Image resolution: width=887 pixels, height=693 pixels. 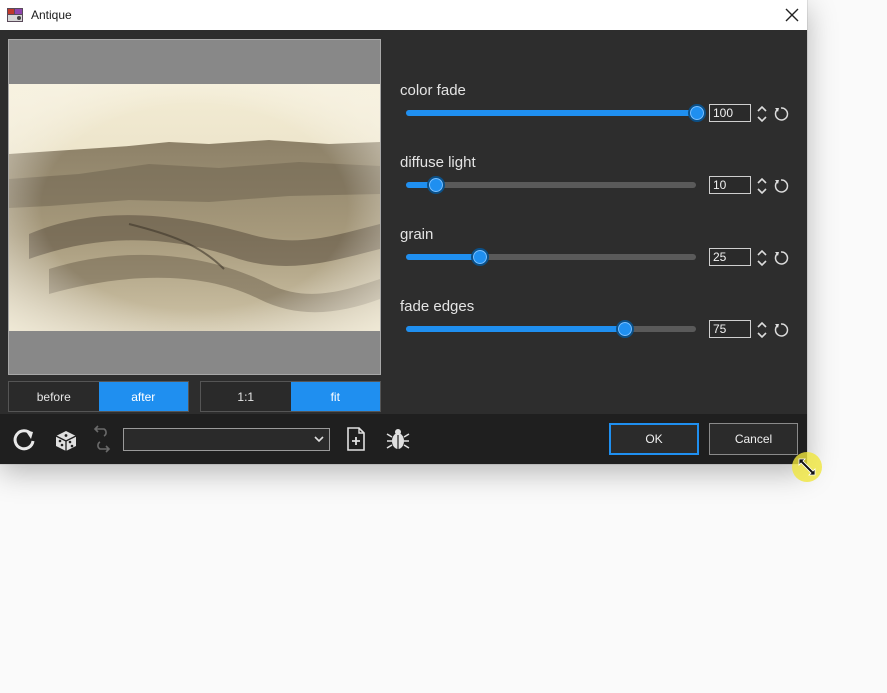 I want to click on close-icon, so click(x=792, y=15).